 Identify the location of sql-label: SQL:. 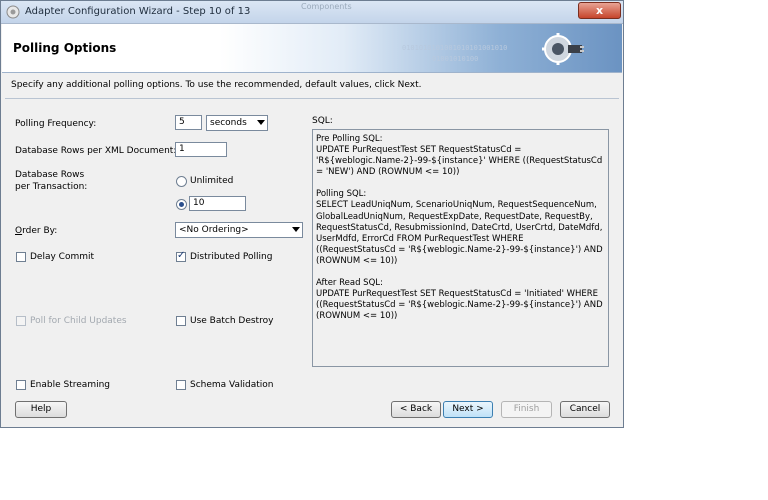
(322, 121).